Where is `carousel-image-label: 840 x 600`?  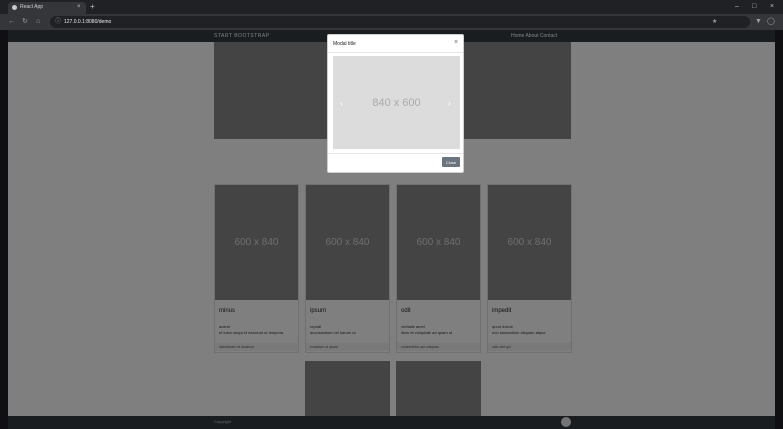
carousel-image-label: 840 x 600 is located at coordinates (396, 102).